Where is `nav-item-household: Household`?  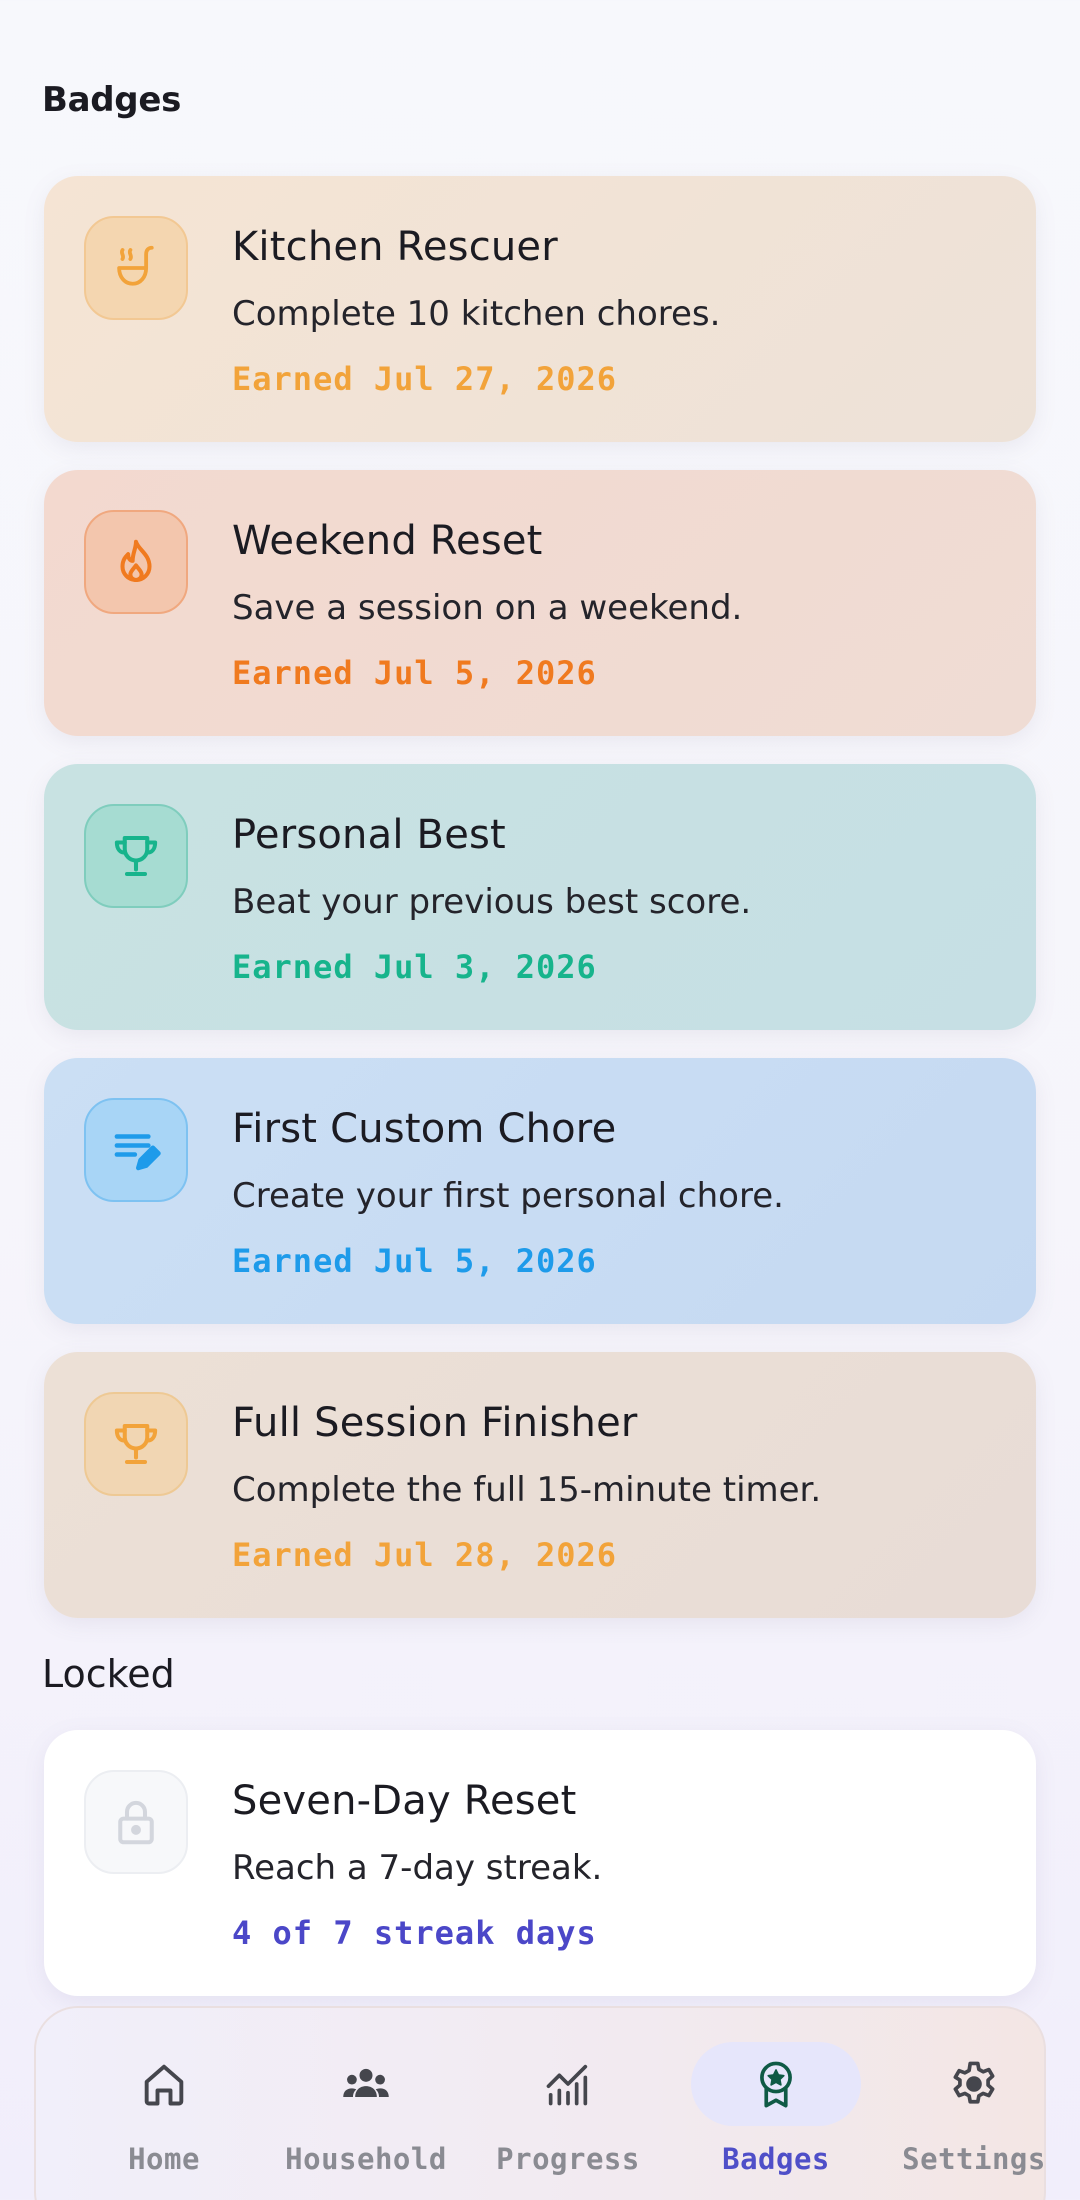 nav-item-household: Household is located at coordinates (366, 2104).